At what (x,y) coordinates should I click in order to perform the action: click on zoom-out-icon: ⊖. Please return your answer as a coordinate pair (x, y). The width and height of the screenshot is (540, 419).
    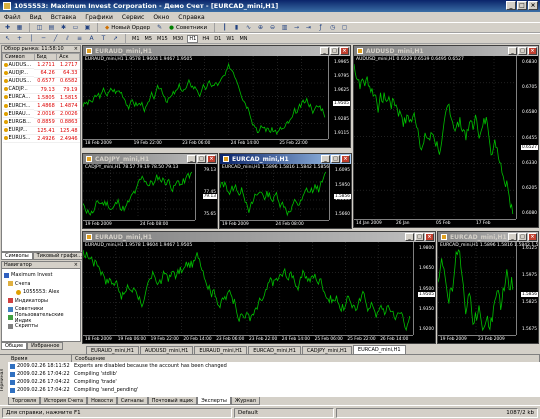
    Looking at the image, I should click on (272, 27).